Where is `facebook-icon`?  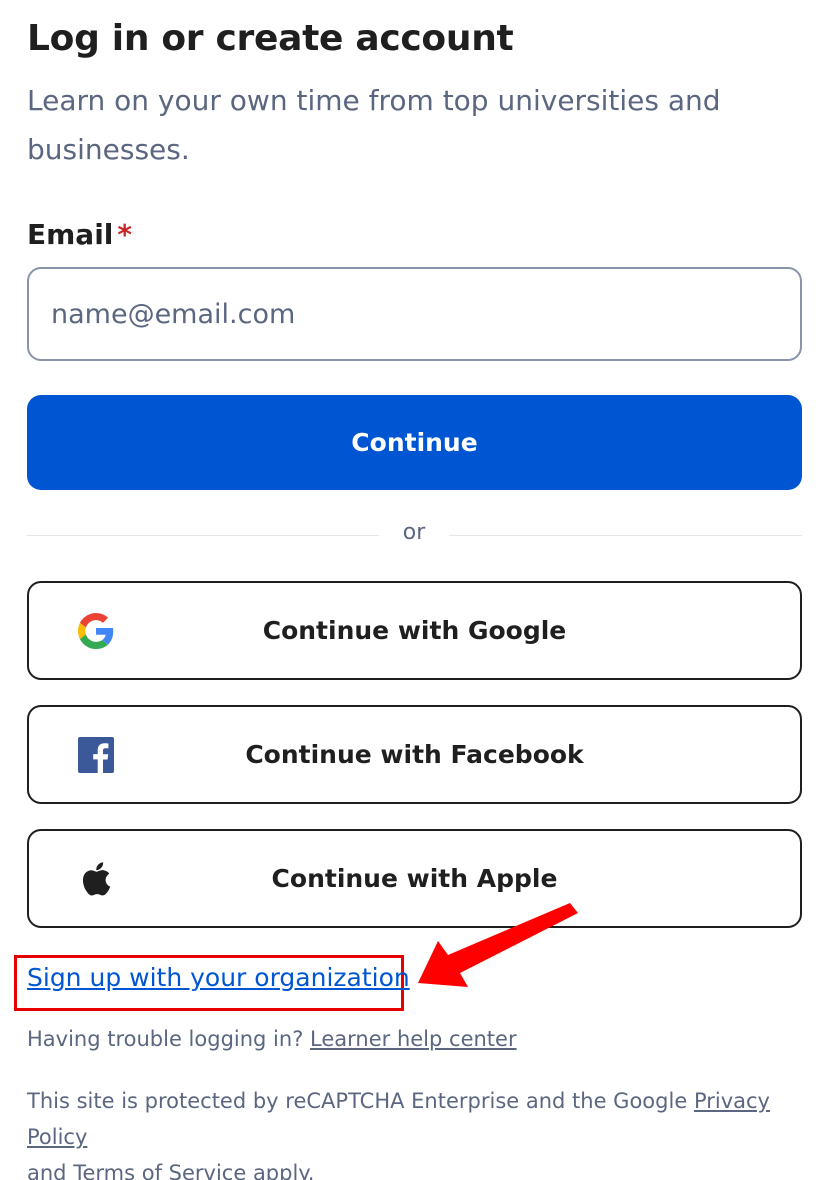 facebook-icon is located at coordinates (96, 755).